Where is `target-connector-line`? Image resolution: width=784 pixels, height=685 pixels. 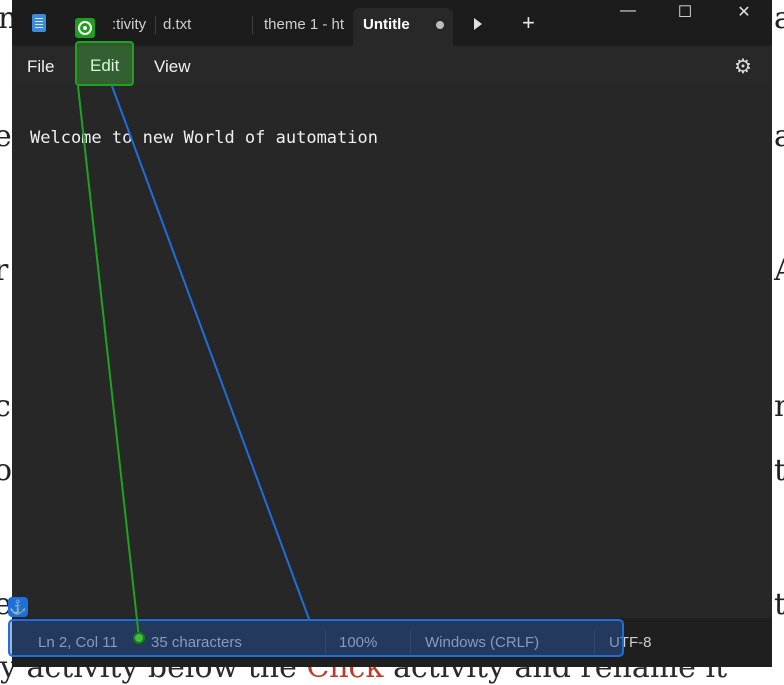
target-connector-line is located at coordinates (108, 362).